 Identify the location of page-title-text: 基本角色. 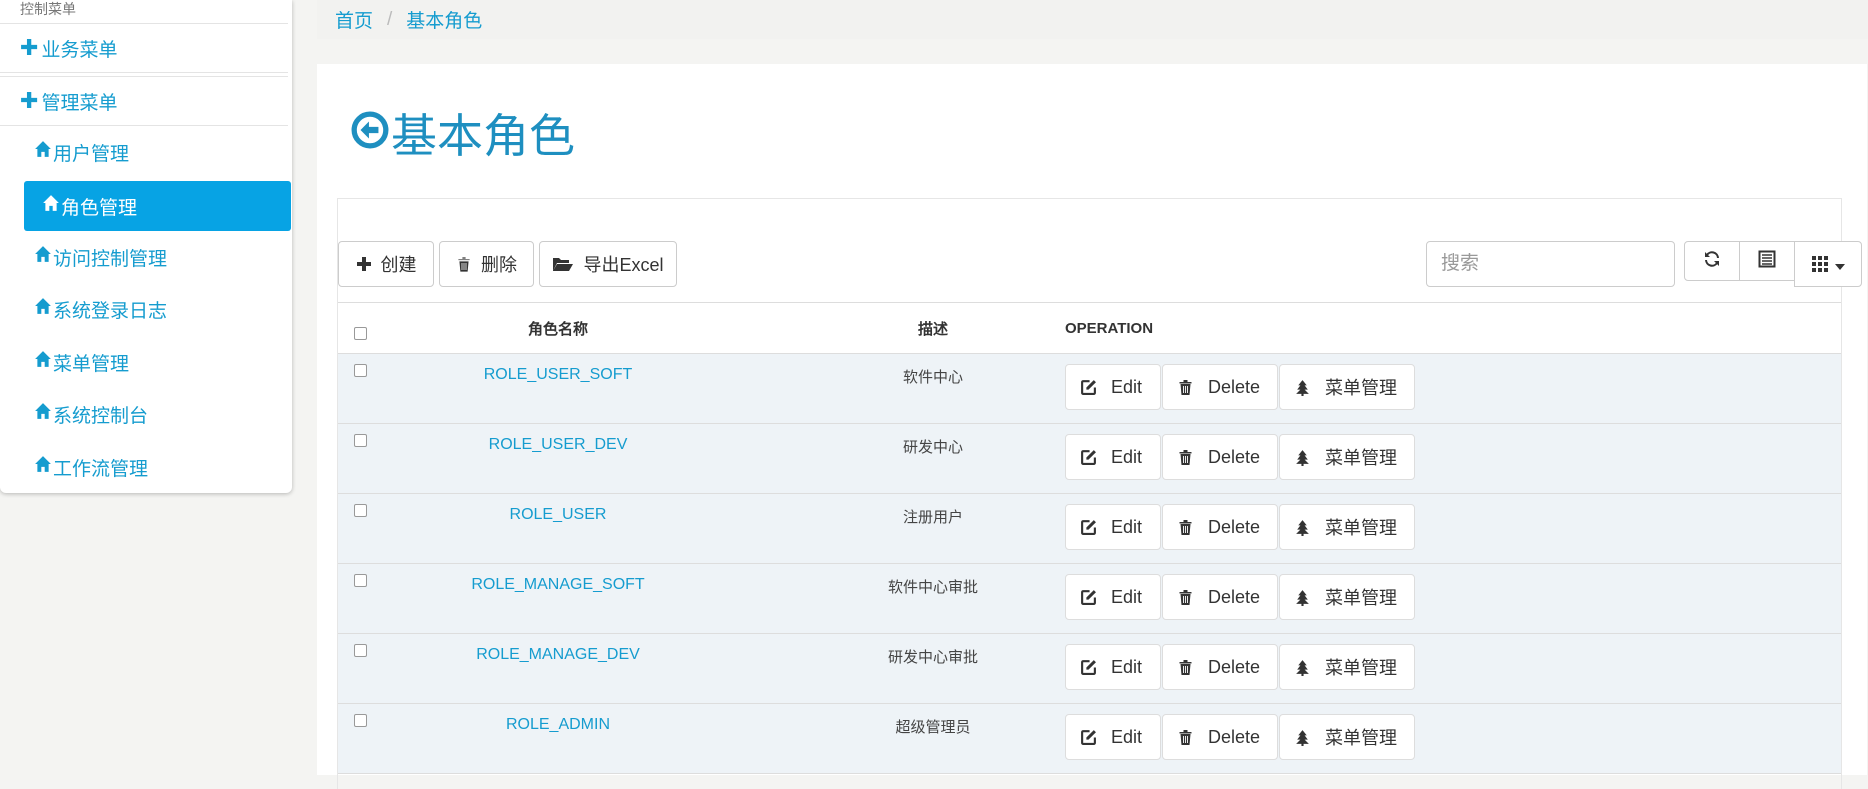
(483, 136).